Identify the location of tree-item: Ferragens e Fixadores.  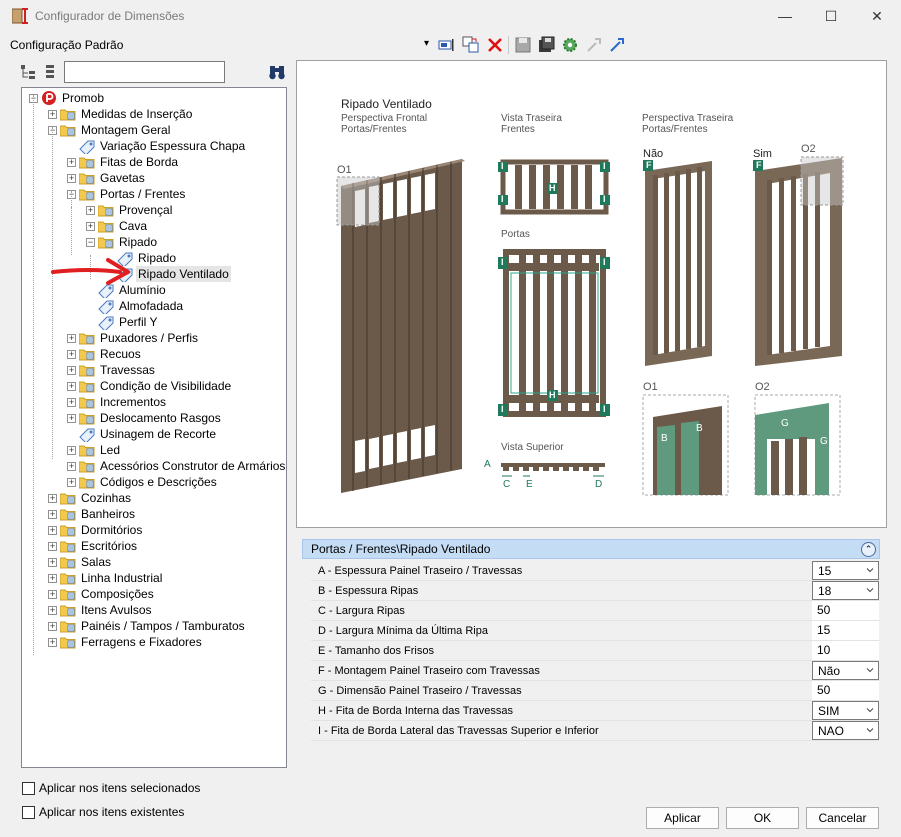
(141, 642).